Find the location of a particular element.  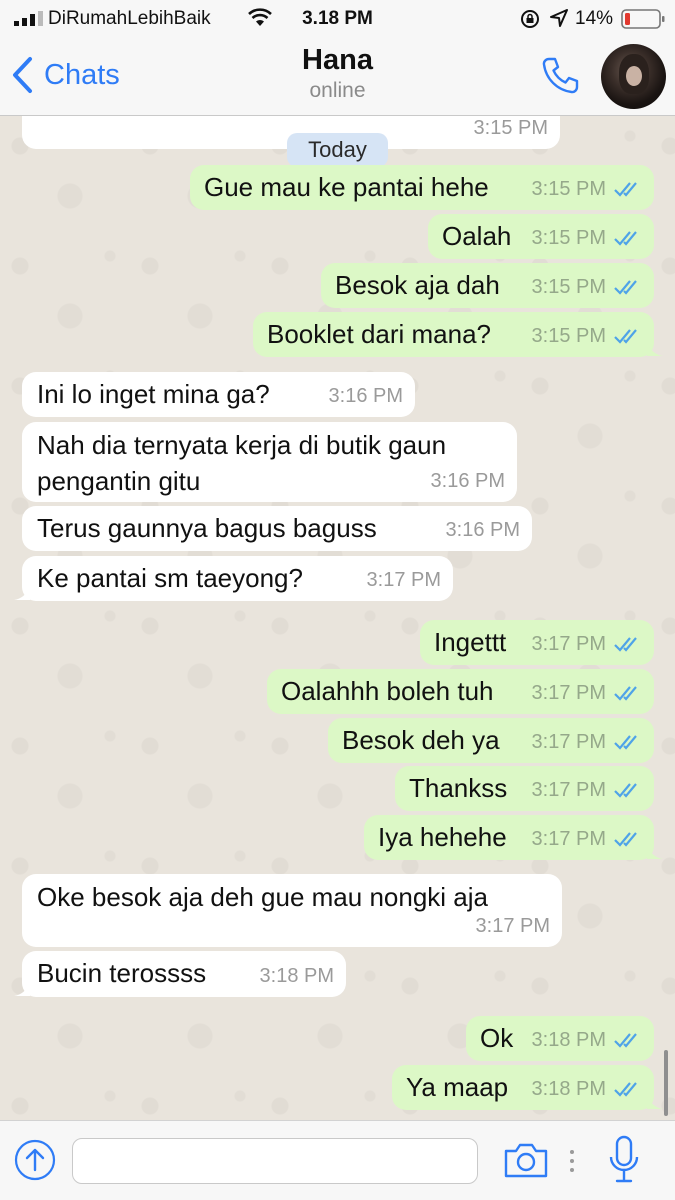

message-bubble-incoming: Ini lo inget mina ga? 3:16 PM is located at coordinates (218, 394).